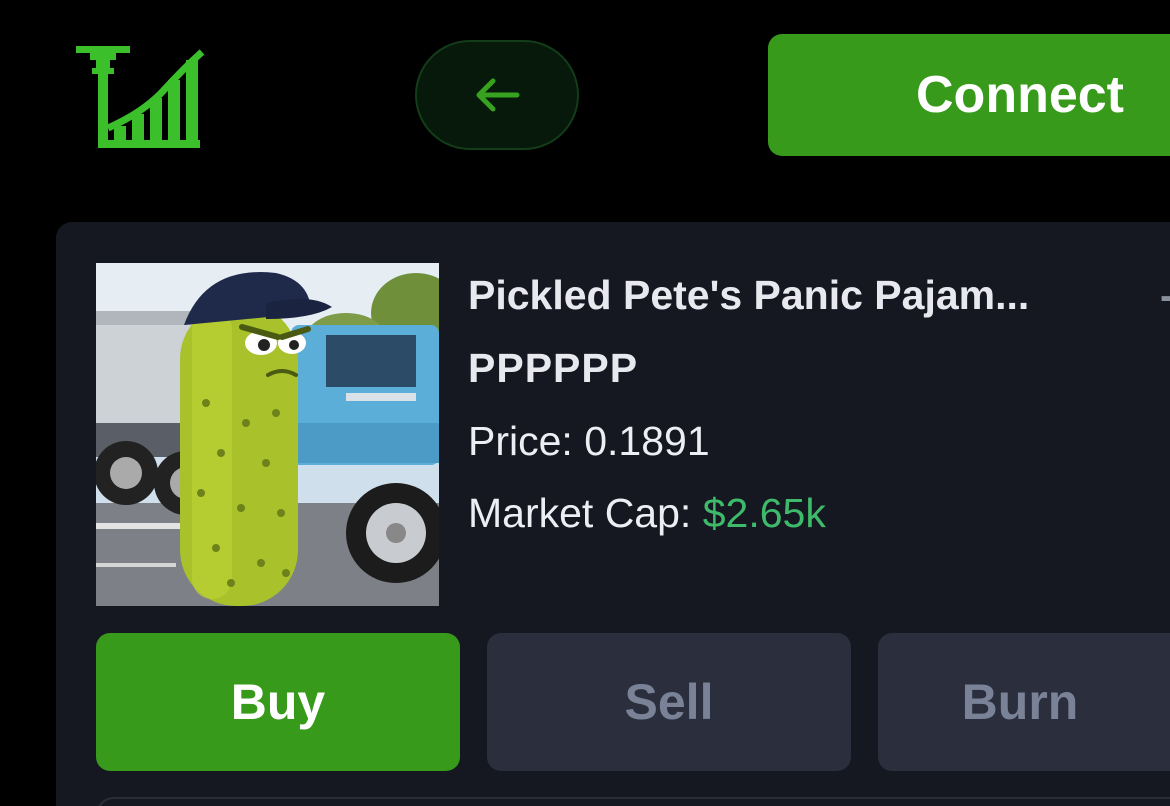  What do you see at coordinates (580, 513) in the screenshot?
I see `market-cap-label: Market Cap:` at bounding box center [580, 513].